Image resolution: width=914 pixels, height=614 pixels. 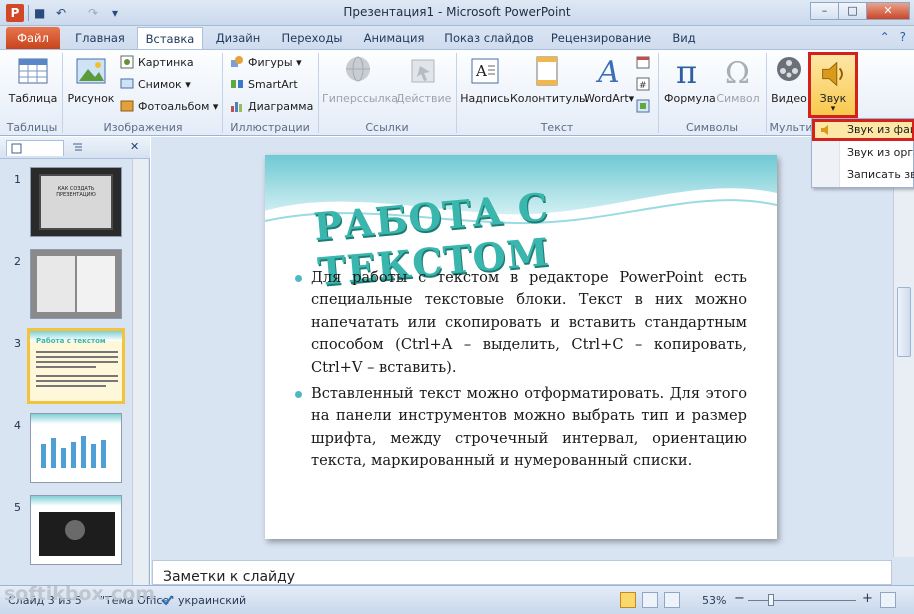 I want to click on textbox-button: A Надпись, so click(x=485, y=86).